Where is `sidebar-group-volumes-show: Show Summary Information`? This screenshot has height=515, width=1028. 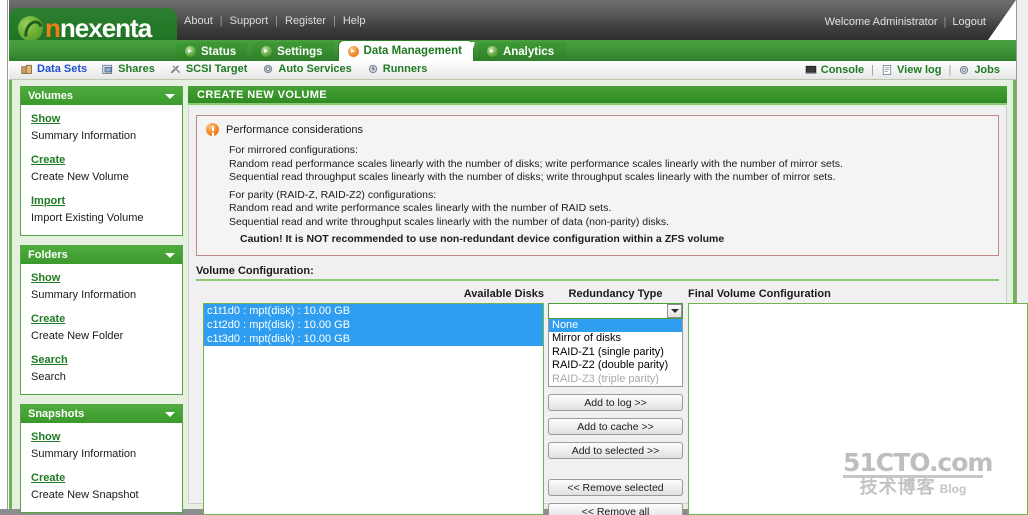
sidebar-group-volumes-show: Show Summary Information is located at coordinates (101, 128).